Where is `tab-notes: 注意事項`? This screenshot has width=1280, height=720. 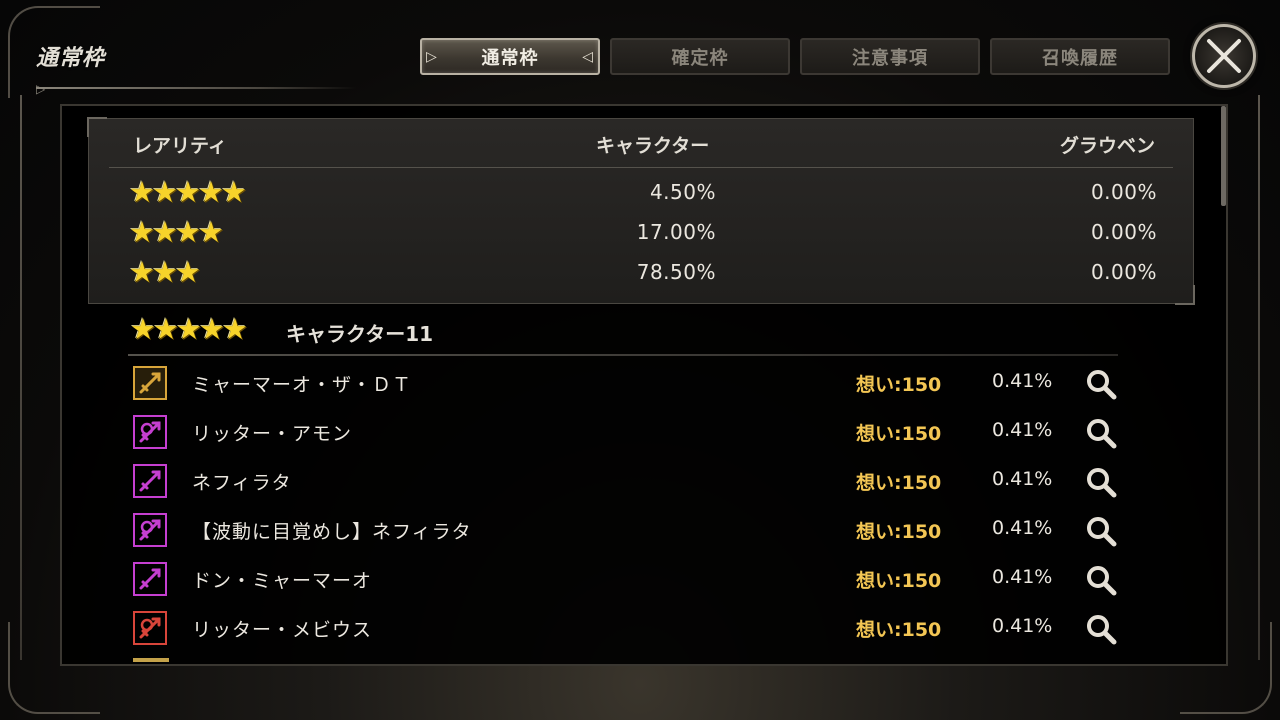
tab-notes: 注意事項 is located at coordinates (890, 56).